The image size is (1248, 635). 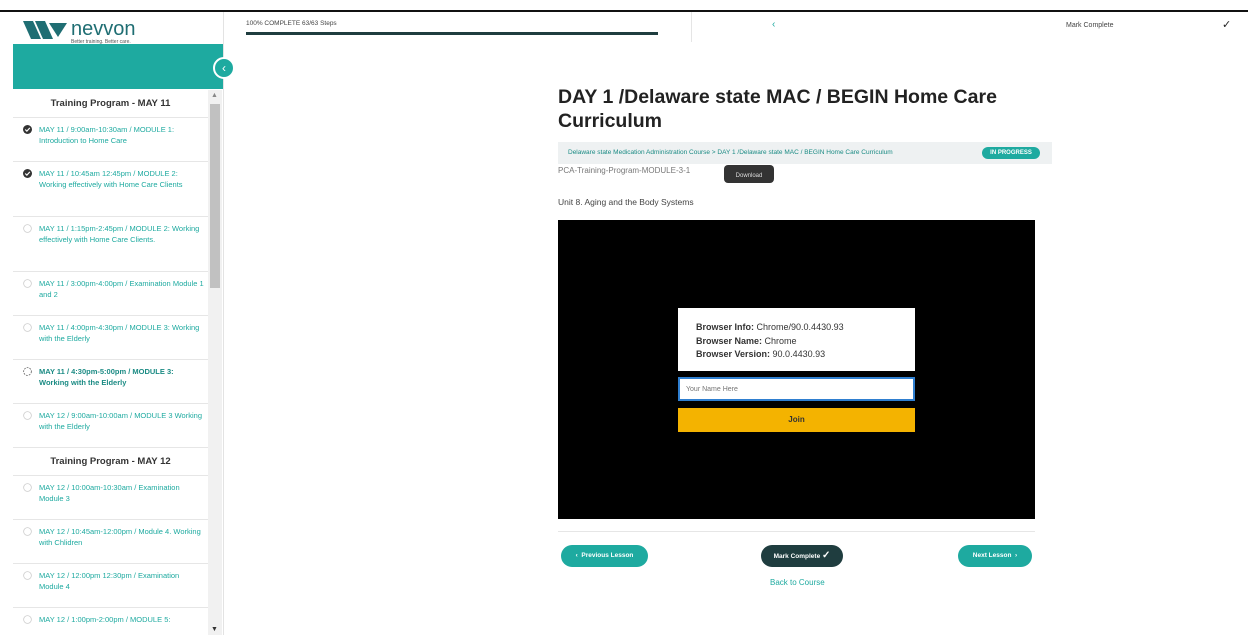 I want to click on sidebar-header, so click(x=118, y=66).